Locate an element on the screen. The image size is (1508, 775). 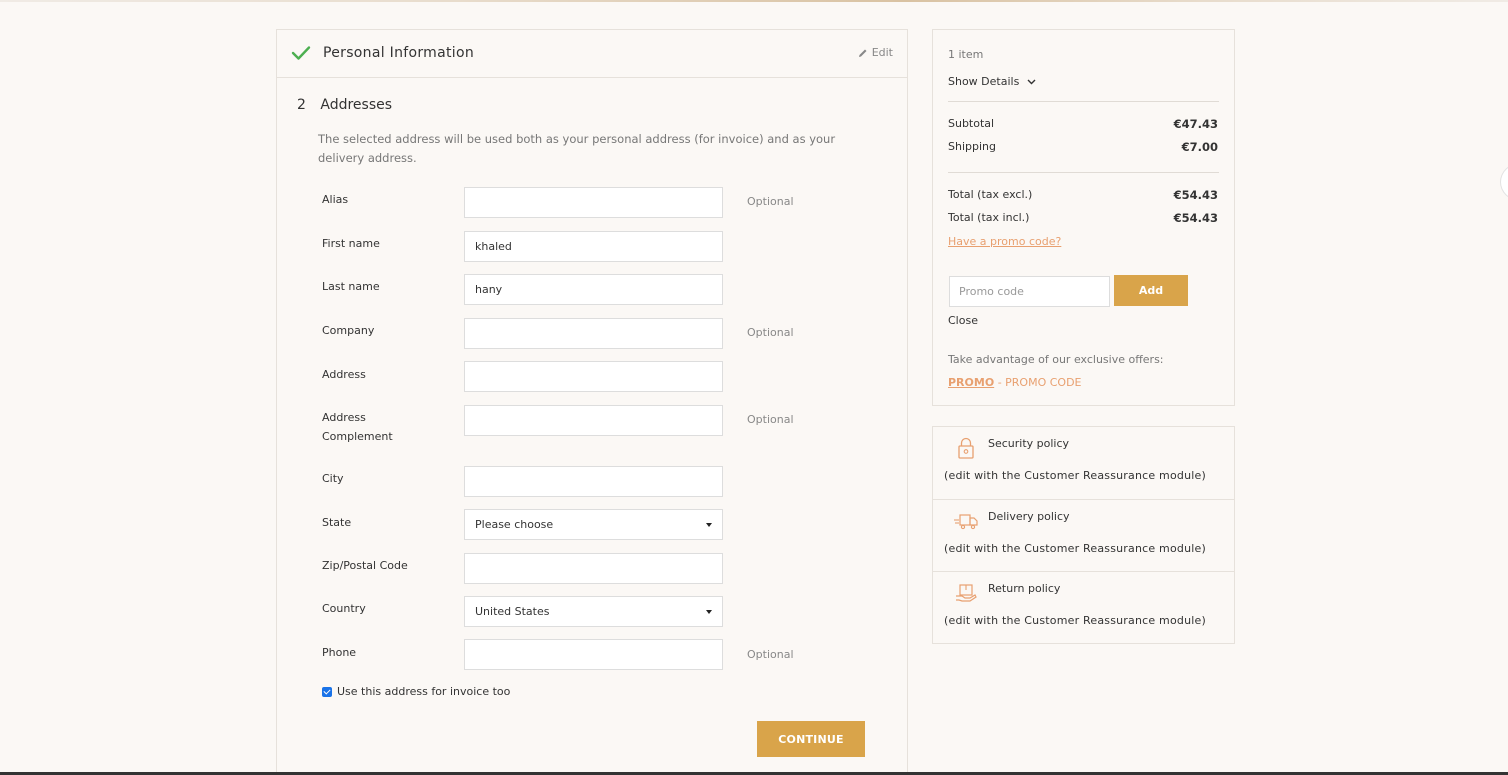
invoice-checkbox-label: Use this address for invoice too is located at coordinates (424, 691).